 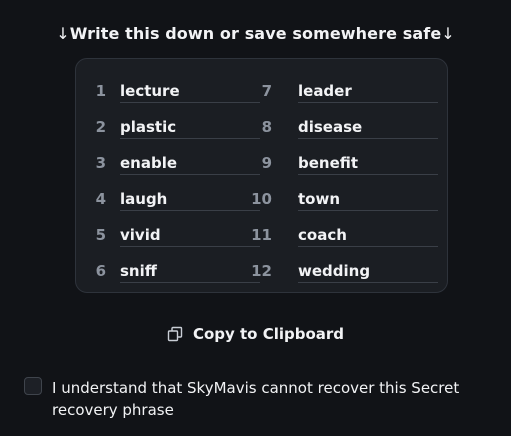 I want to click on recovery-word: town, so click(x=368, y=200).